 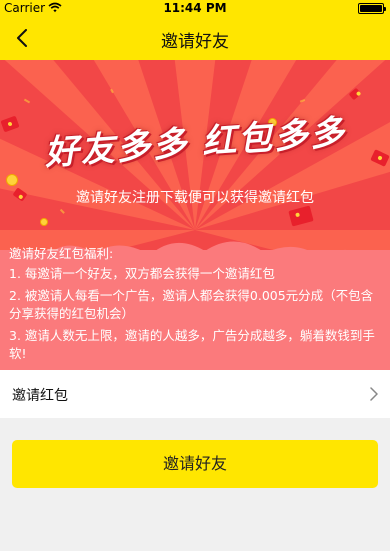 What do you see at coordinates (61, 253) in the screenshot?
I see `benefits-heading: 邀请好友红包福利:` at bounding box center [61, 253].